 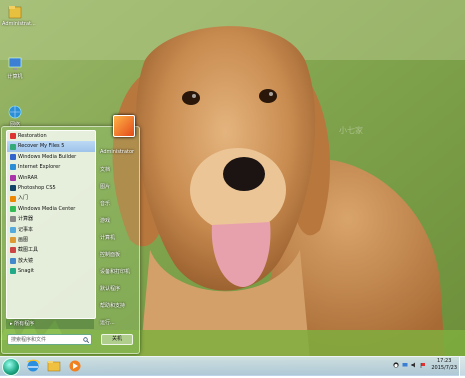 I want to click on all-programs-button: ▸ 所有程序, so click(x=50, y=324).